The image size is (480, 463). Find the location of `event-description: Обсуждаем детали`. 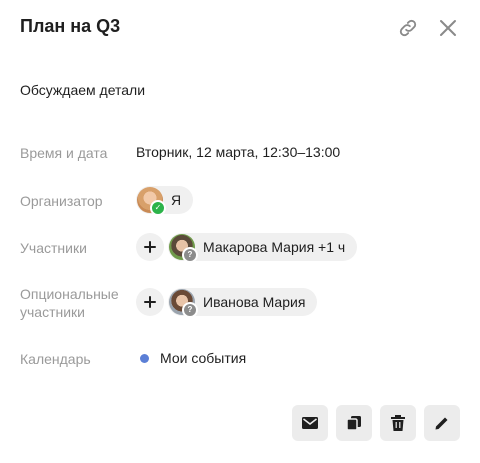

event-description: Обсуждаем детали is located at coordinates (83, 90).